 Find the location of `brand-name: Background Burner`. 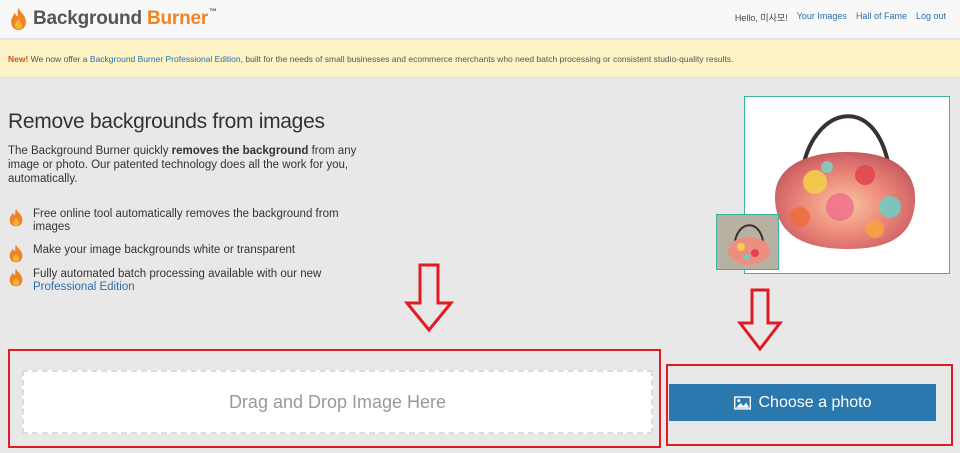

brand-name: Background Burner is located at coordinates (120, 19).